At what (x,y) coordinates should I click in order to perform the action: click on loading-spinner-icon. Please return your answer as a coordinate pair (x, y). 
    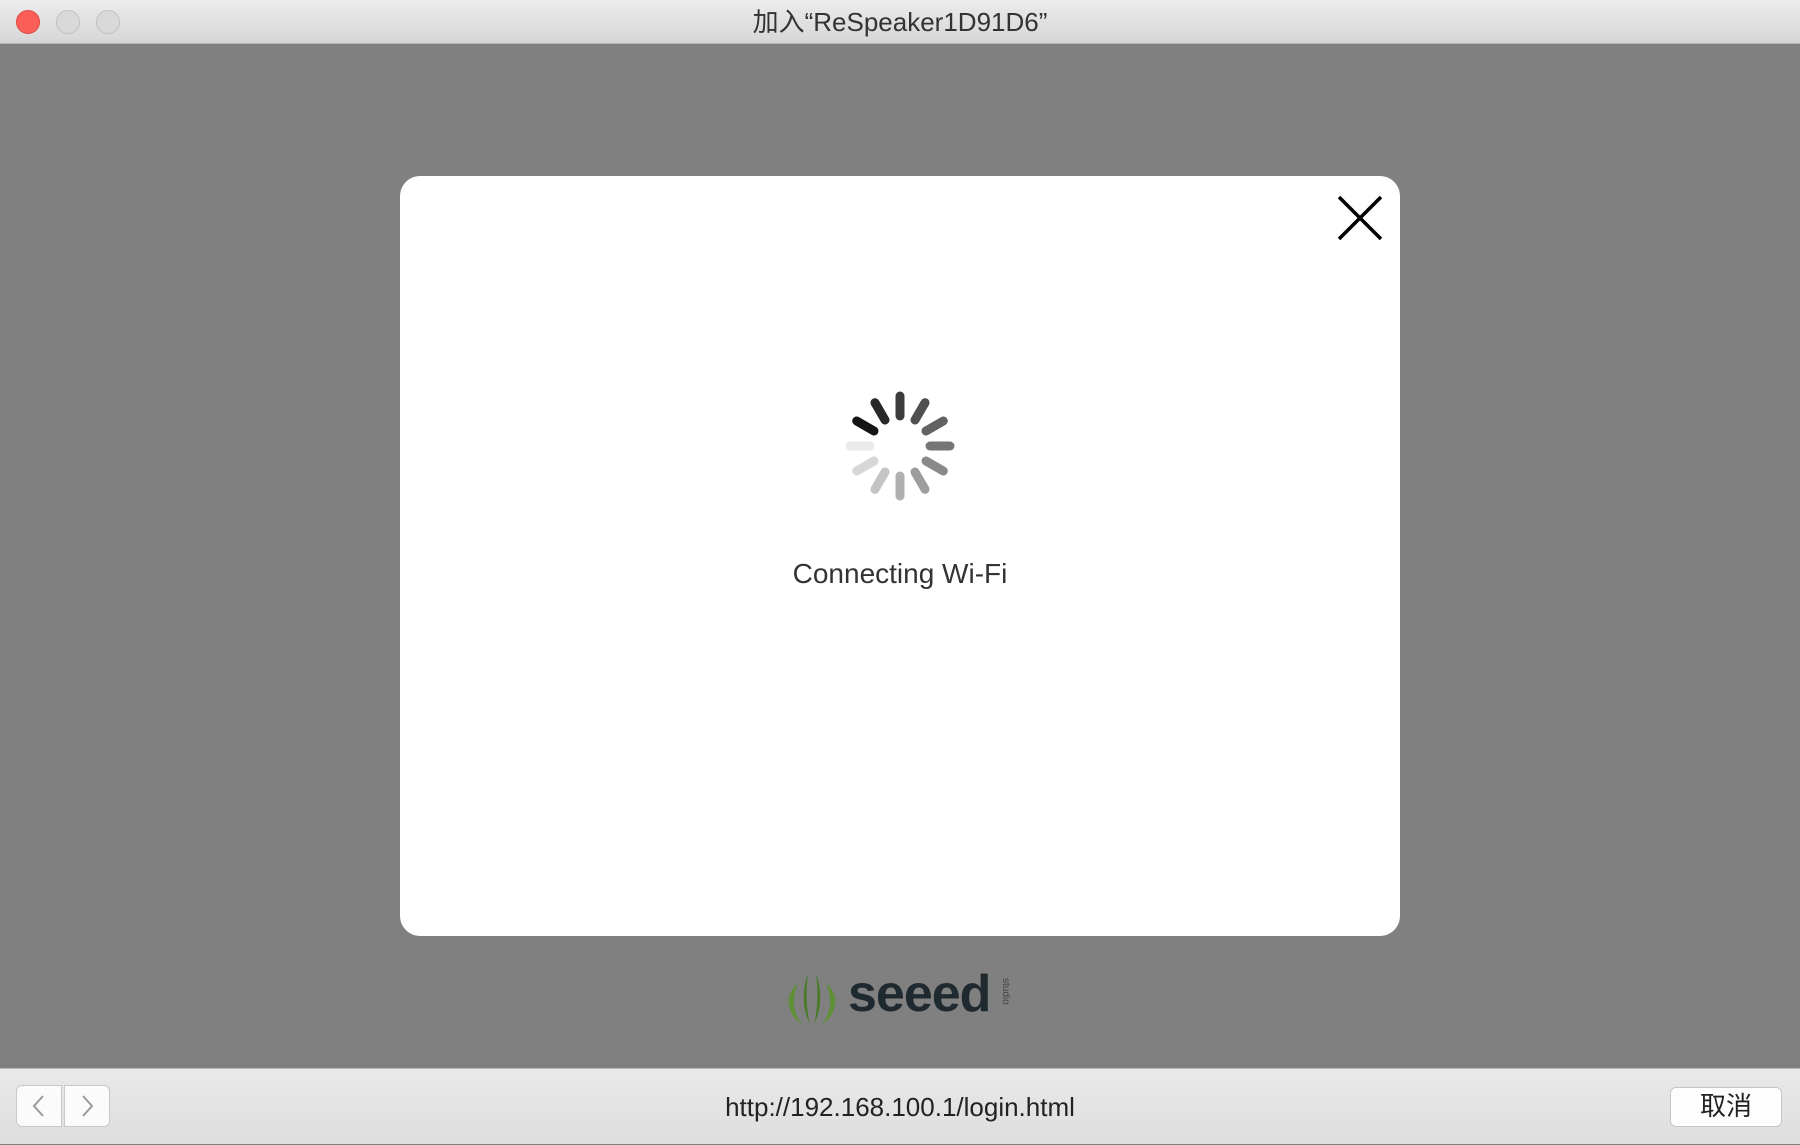
    Looking at the image, I should click on (900, 446).